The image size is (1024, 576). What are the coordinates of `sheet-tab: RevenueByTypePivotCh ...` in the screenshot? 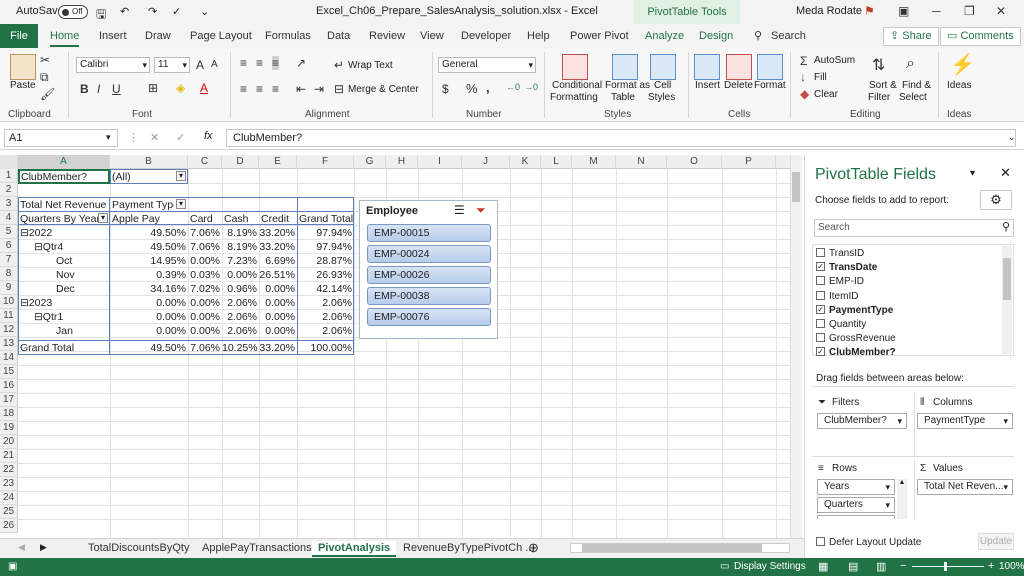 It's located at (468, 549).